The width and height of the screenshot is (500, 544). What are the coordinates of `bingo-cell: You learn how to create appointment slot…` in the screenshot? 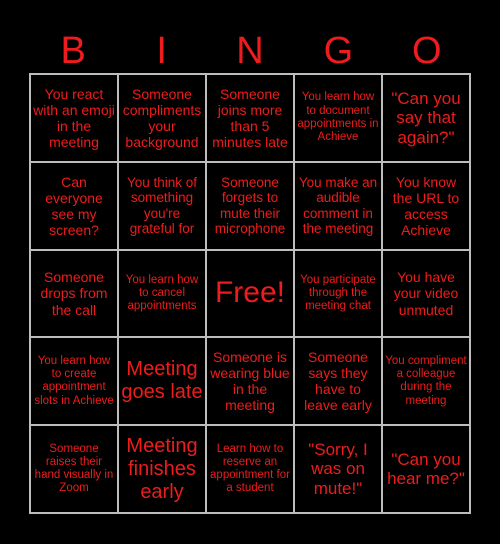 It's located at (74, 381).